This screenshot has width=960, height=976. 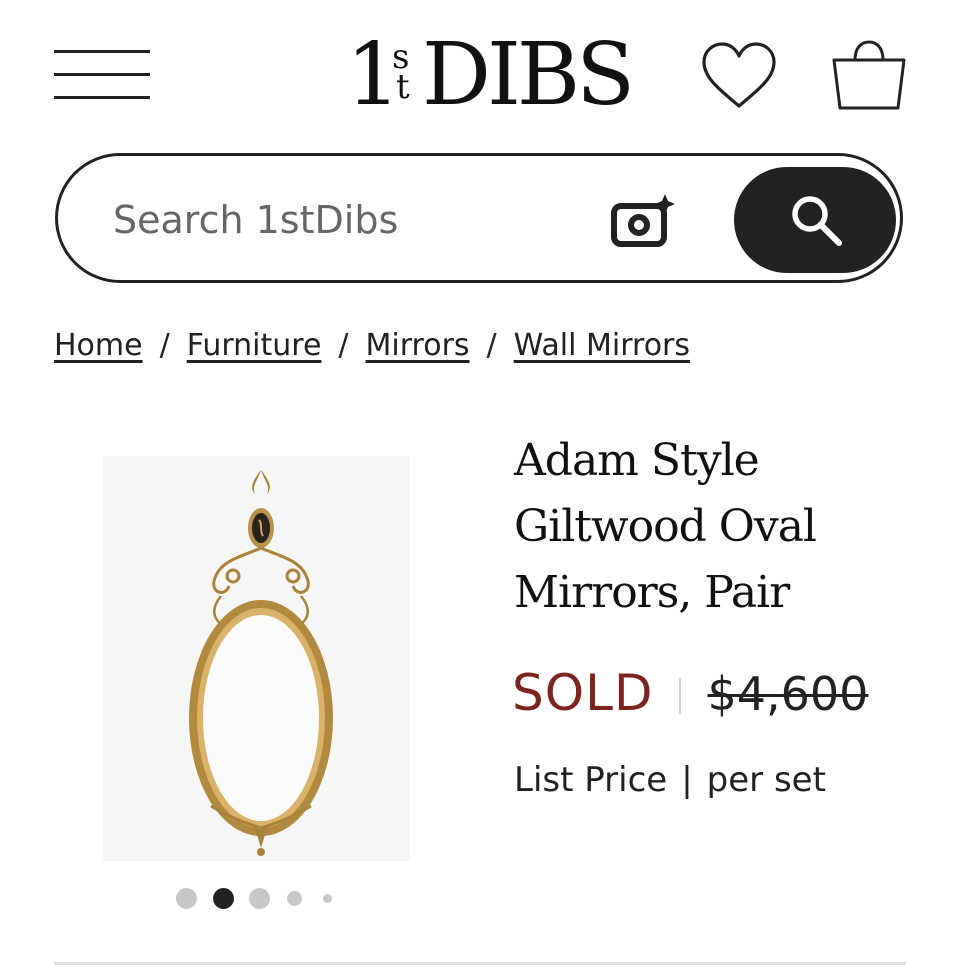 What do you see at coordinates (583, 693) in the screenshot?
I see `sold-status: SOLD` at bounding box center [583, 693].